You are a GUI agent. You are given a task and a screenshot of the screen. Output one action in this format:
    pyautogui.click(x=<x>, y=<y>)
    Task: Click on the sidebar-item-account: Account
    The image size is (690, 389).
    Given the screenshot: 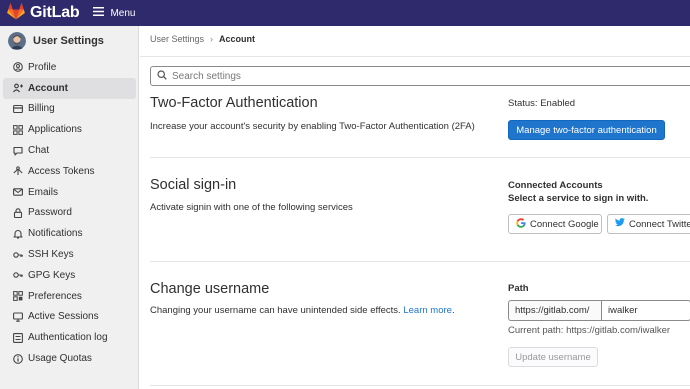 What is the action you would take?
    pyautogui.click(x=69, y=88)
    